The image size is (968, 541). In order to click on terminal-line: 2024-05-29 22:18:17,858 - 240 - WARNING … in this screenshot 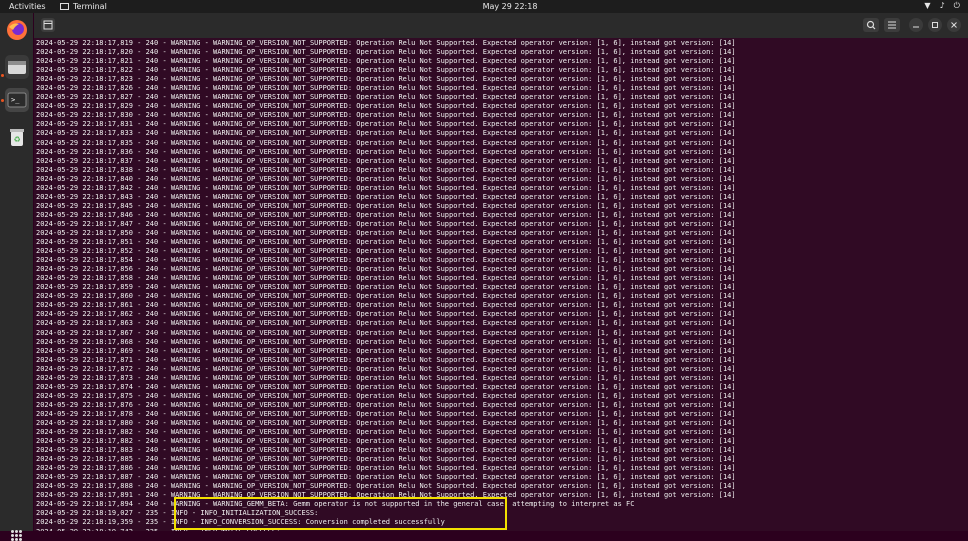, I will do `click(502, 278)`.